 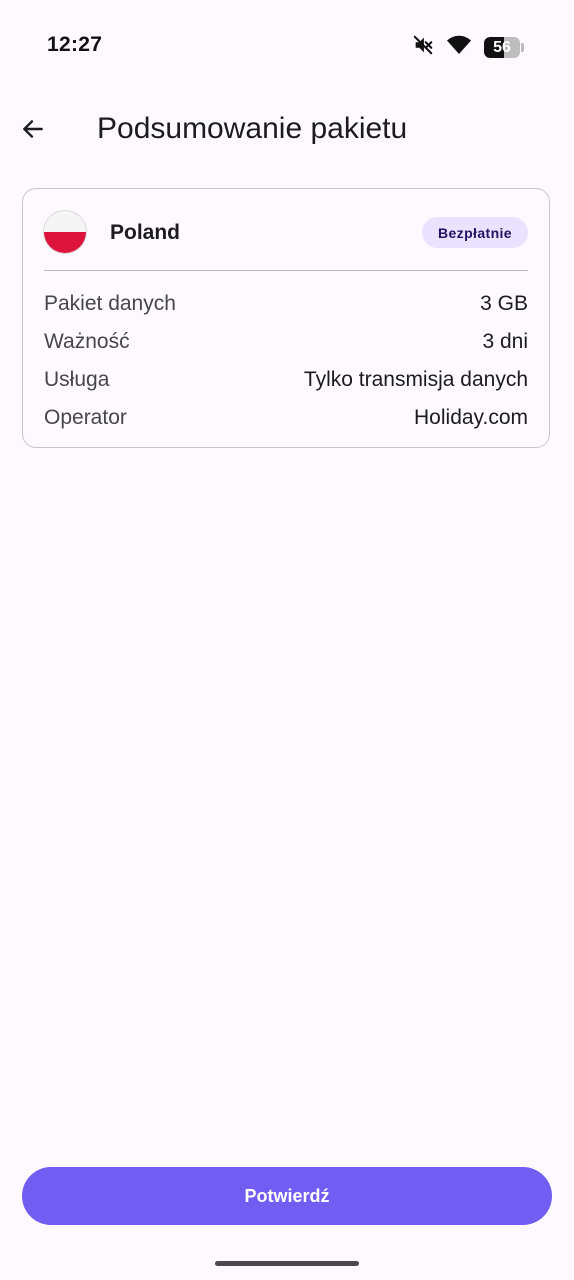 What do you see at coordinates (286, 418) in the screenshot?
I see `detail-row-operator: Operator Holiday.com` at bounding box center [286, 418].